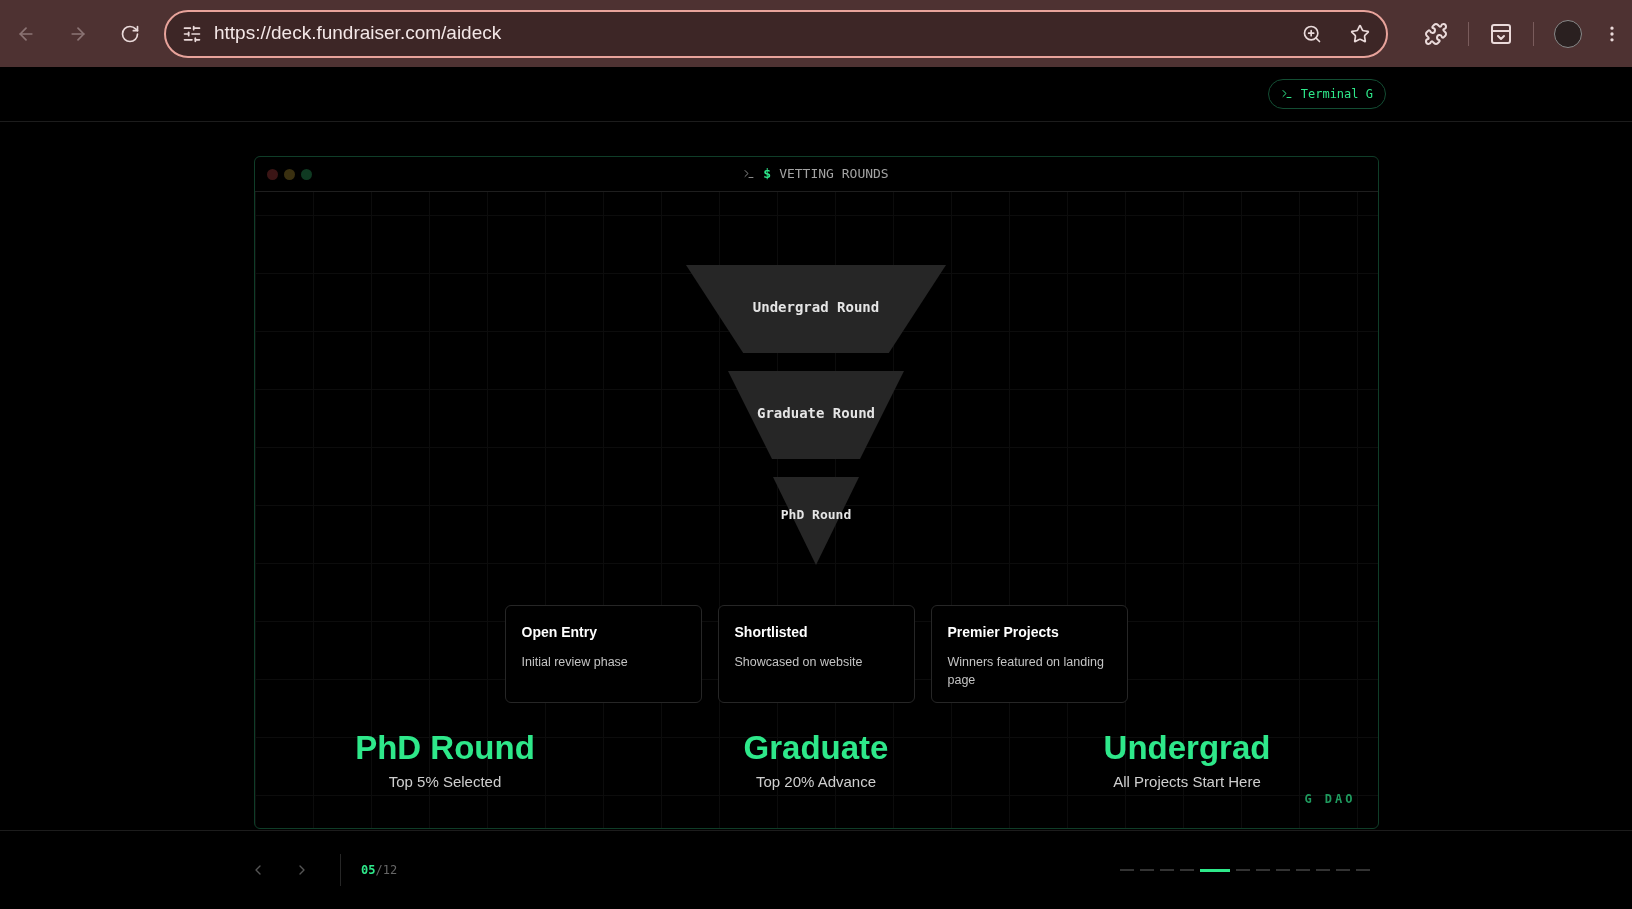  Describe the element at coordinates (1360, 33) in the screenshot. I see `bookmark-star-icon` at that location.